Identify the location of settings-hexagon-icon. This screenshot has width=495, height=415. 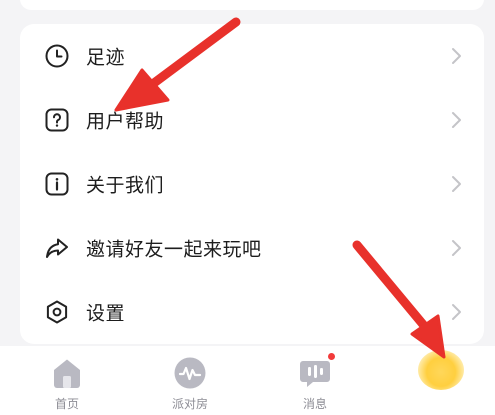
(57, 312).